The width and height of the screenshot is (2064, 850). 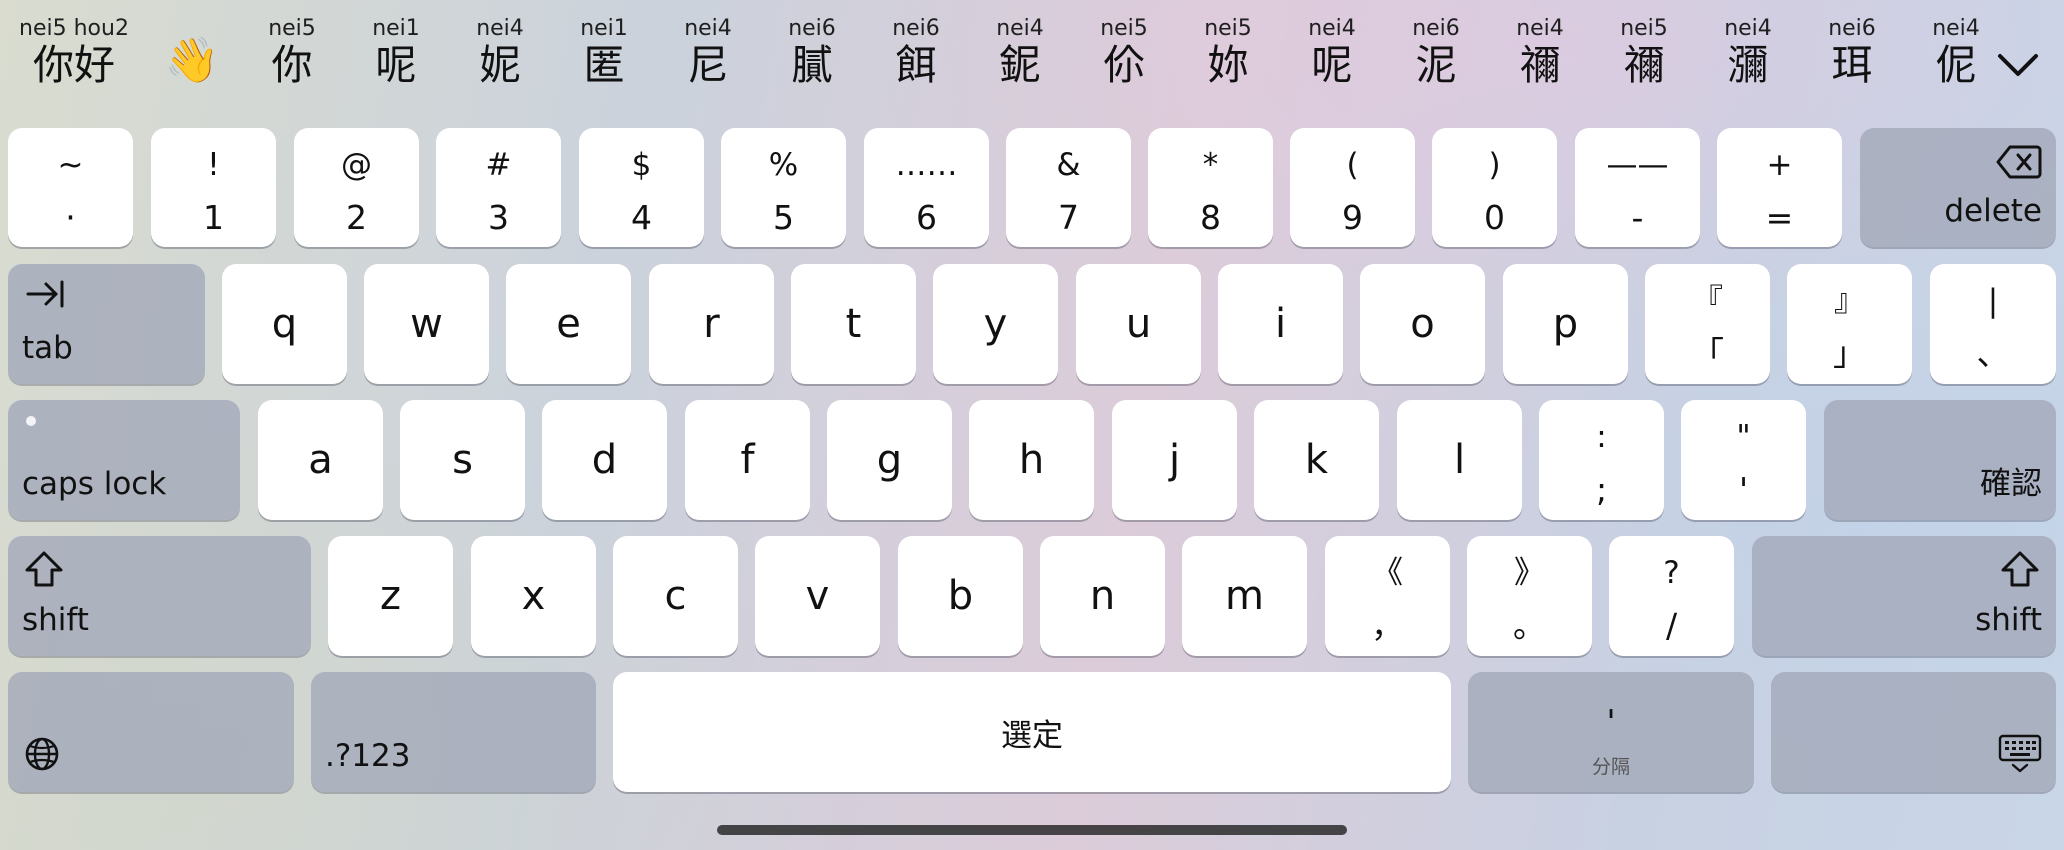 I want to click on key-tilde: ~ ·, so click(x=70, y=187).